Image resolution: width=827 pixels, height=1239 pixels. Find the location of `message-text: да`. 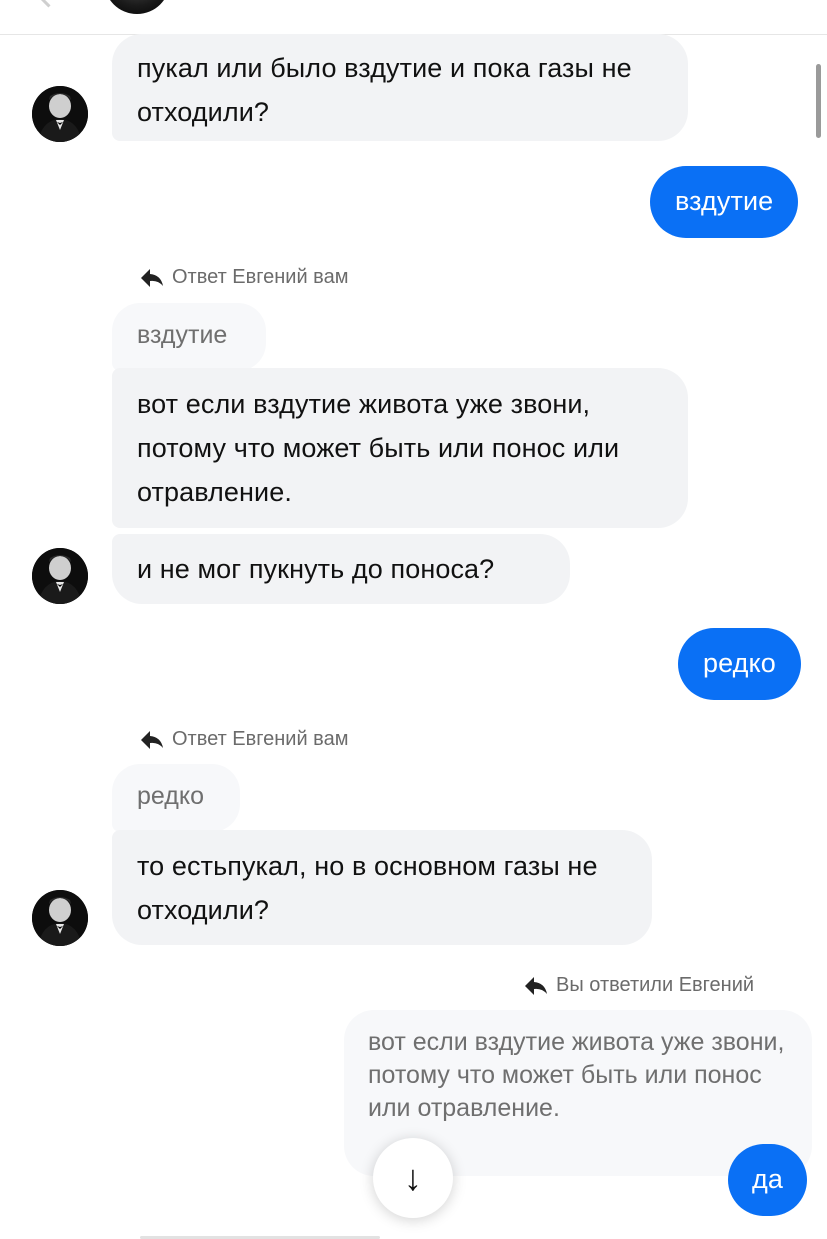

message-text: да is located at coordinates (767, 1179).